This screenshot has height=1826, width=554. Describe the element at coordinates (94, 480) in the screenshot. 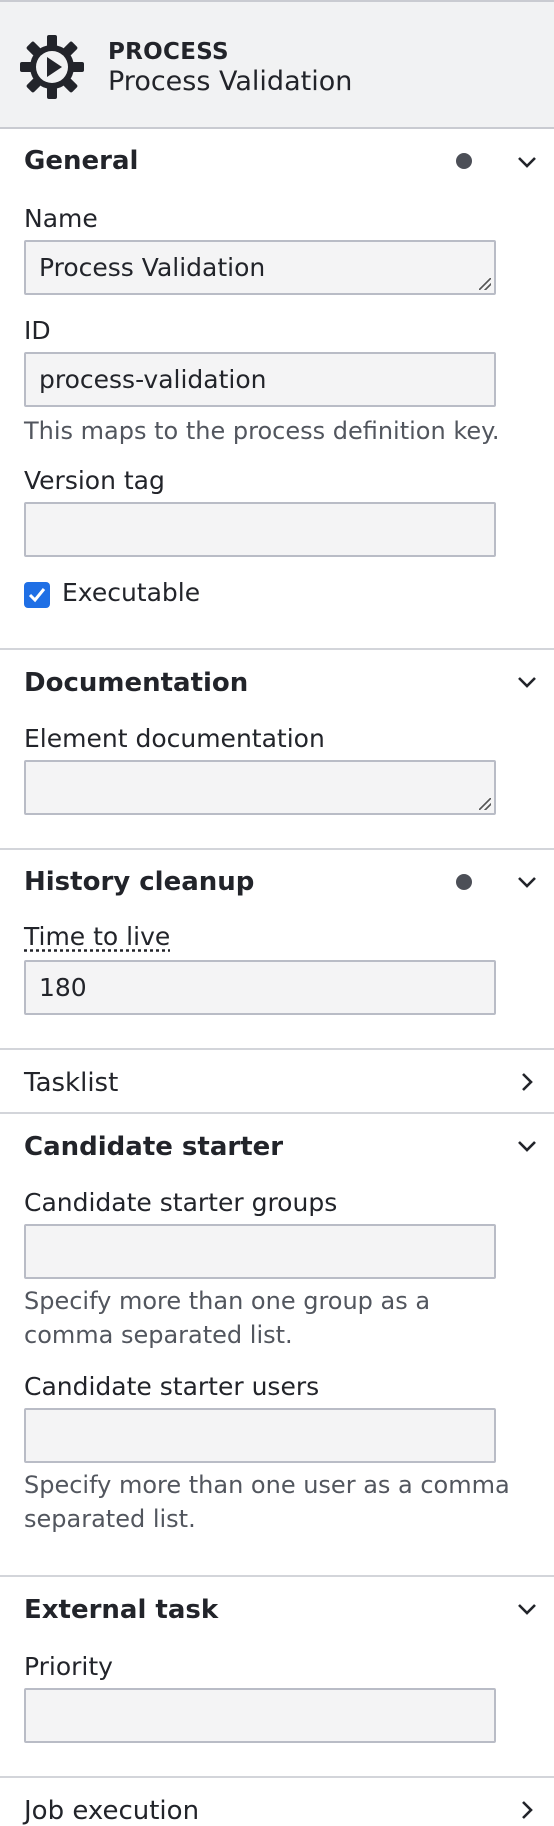

I see `version-tag-label: Version tag` at that location.